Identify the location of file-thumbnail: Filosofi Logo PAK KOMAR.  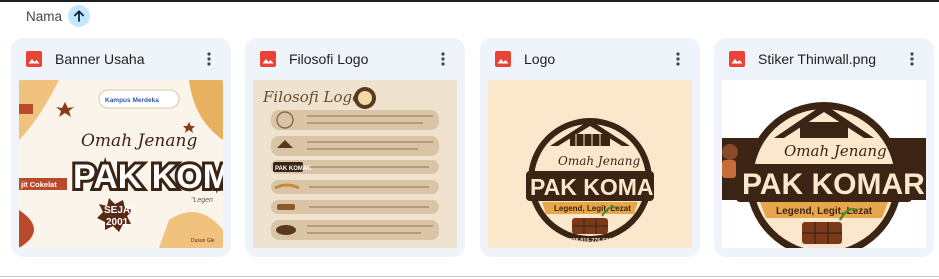
(355, 164).